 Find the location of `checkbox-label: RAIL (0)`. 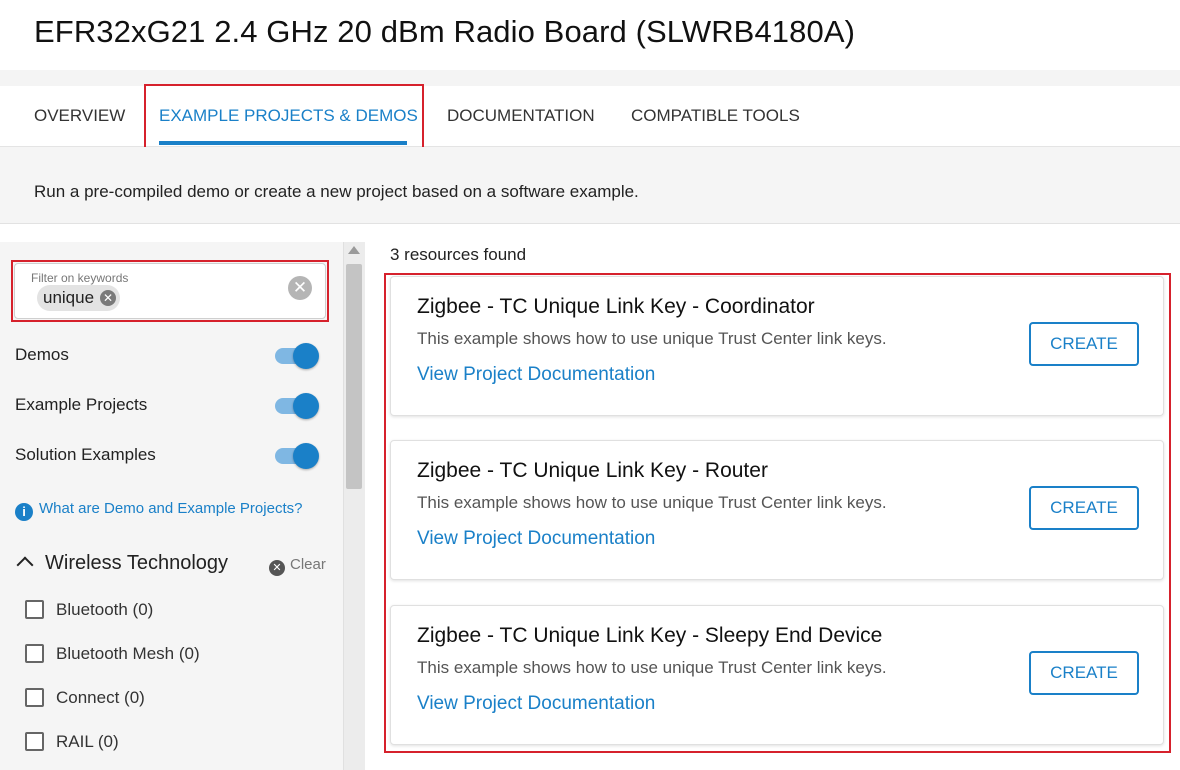

checkbox-label: RAIL (0) is located at coordinates (87, 741).